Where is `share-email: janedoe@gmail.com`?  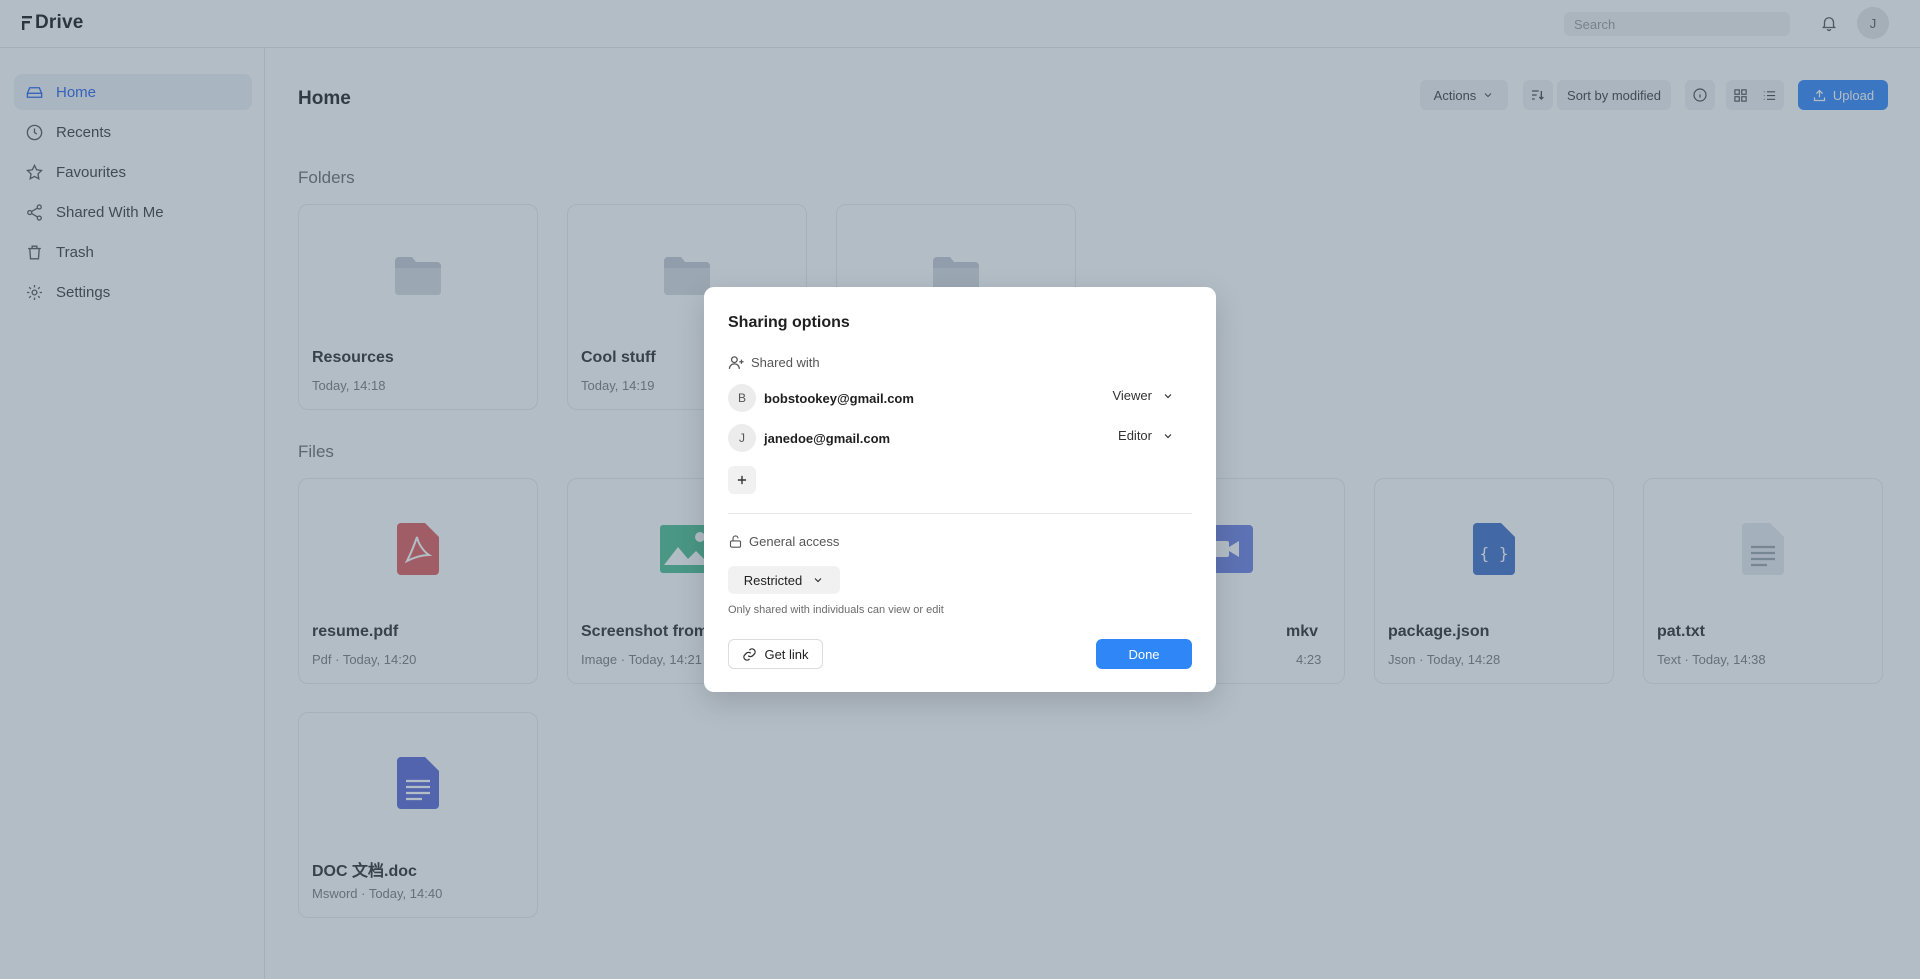 share-email: janedoe@gmail.com is located at coordinates (827, 438).